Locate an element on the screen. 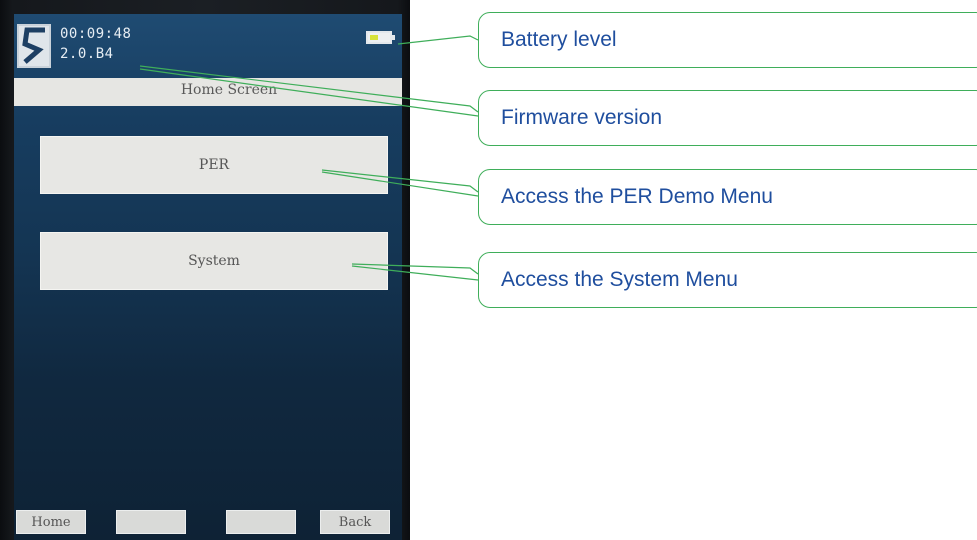 The image size is (977, 540). per-button: PER is located at coordinates (214, 165).